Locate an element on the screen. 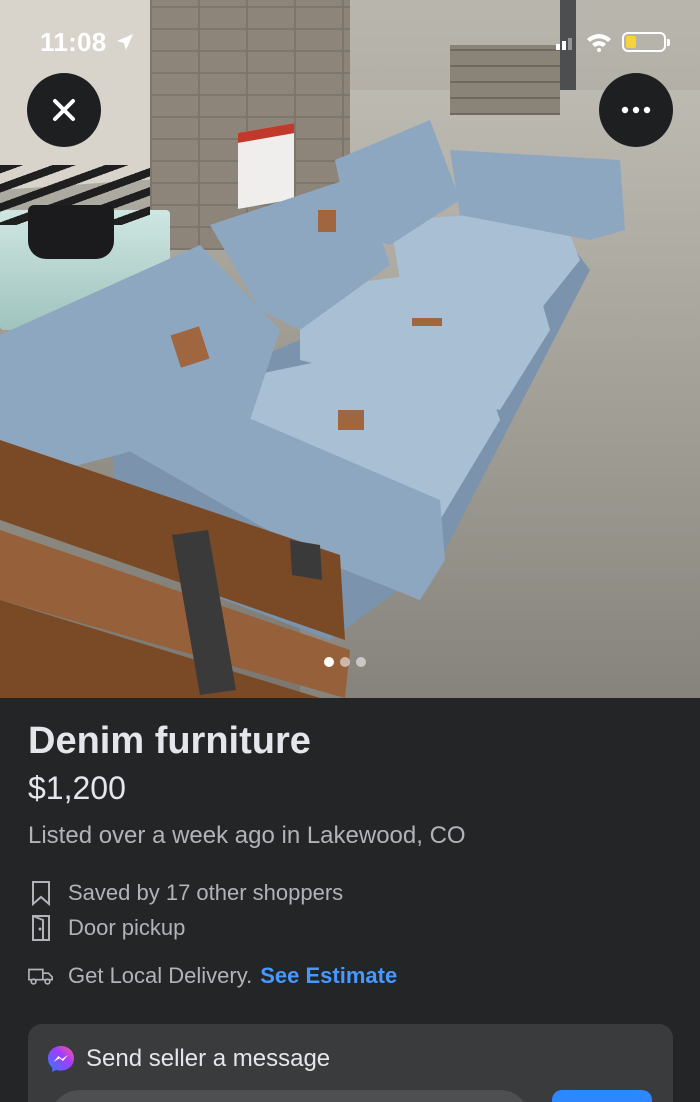  close-button is located at coordinates (64, 110).